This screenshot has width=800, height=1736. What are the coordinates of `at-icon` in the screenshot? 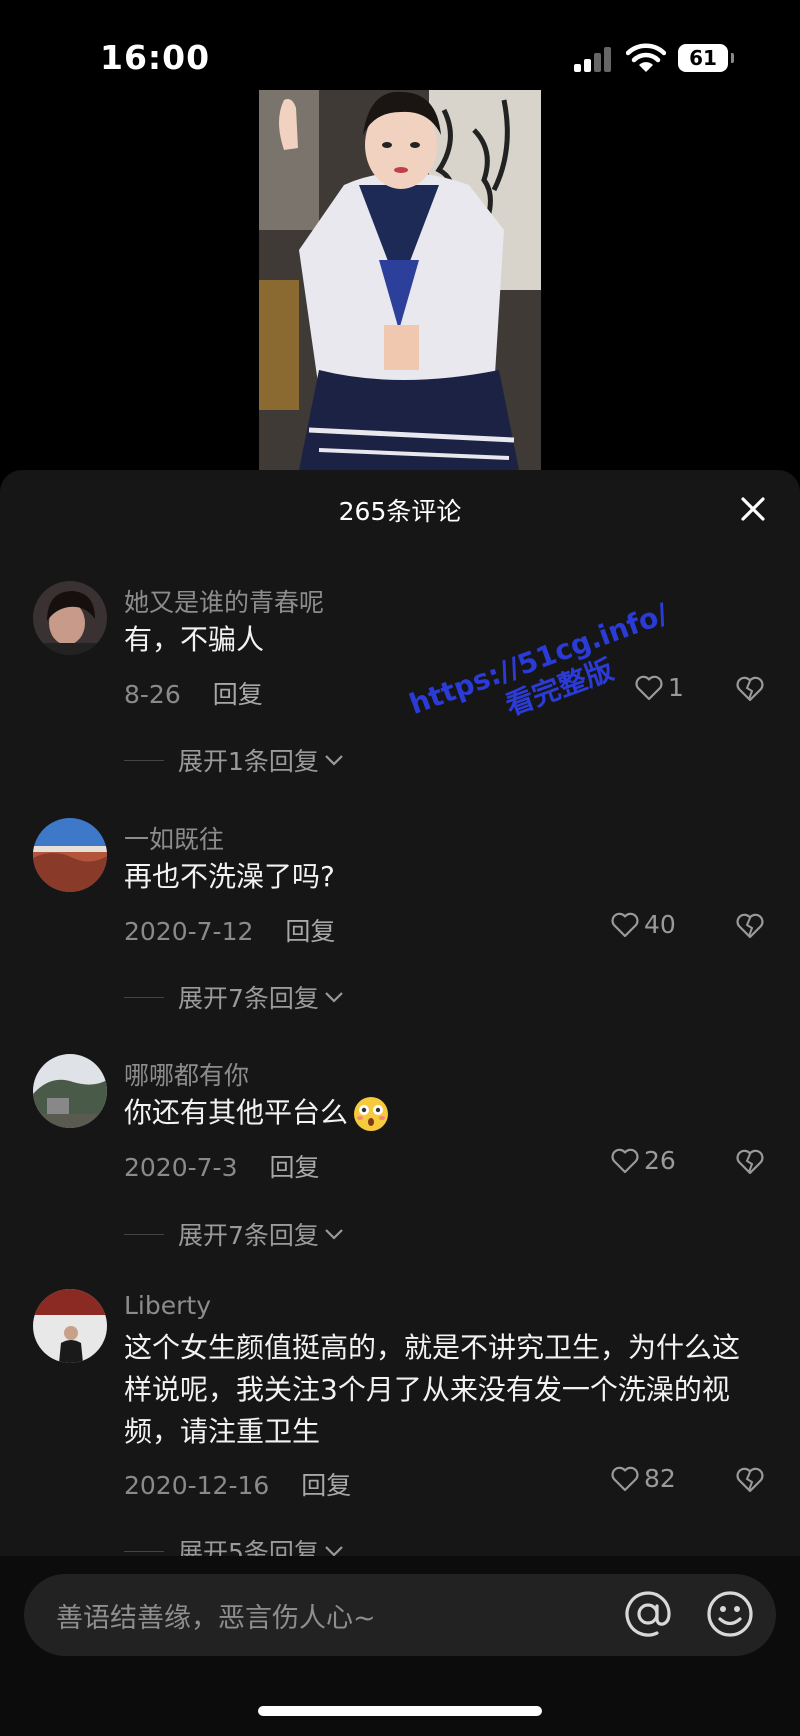 It's located at (648, 1614).